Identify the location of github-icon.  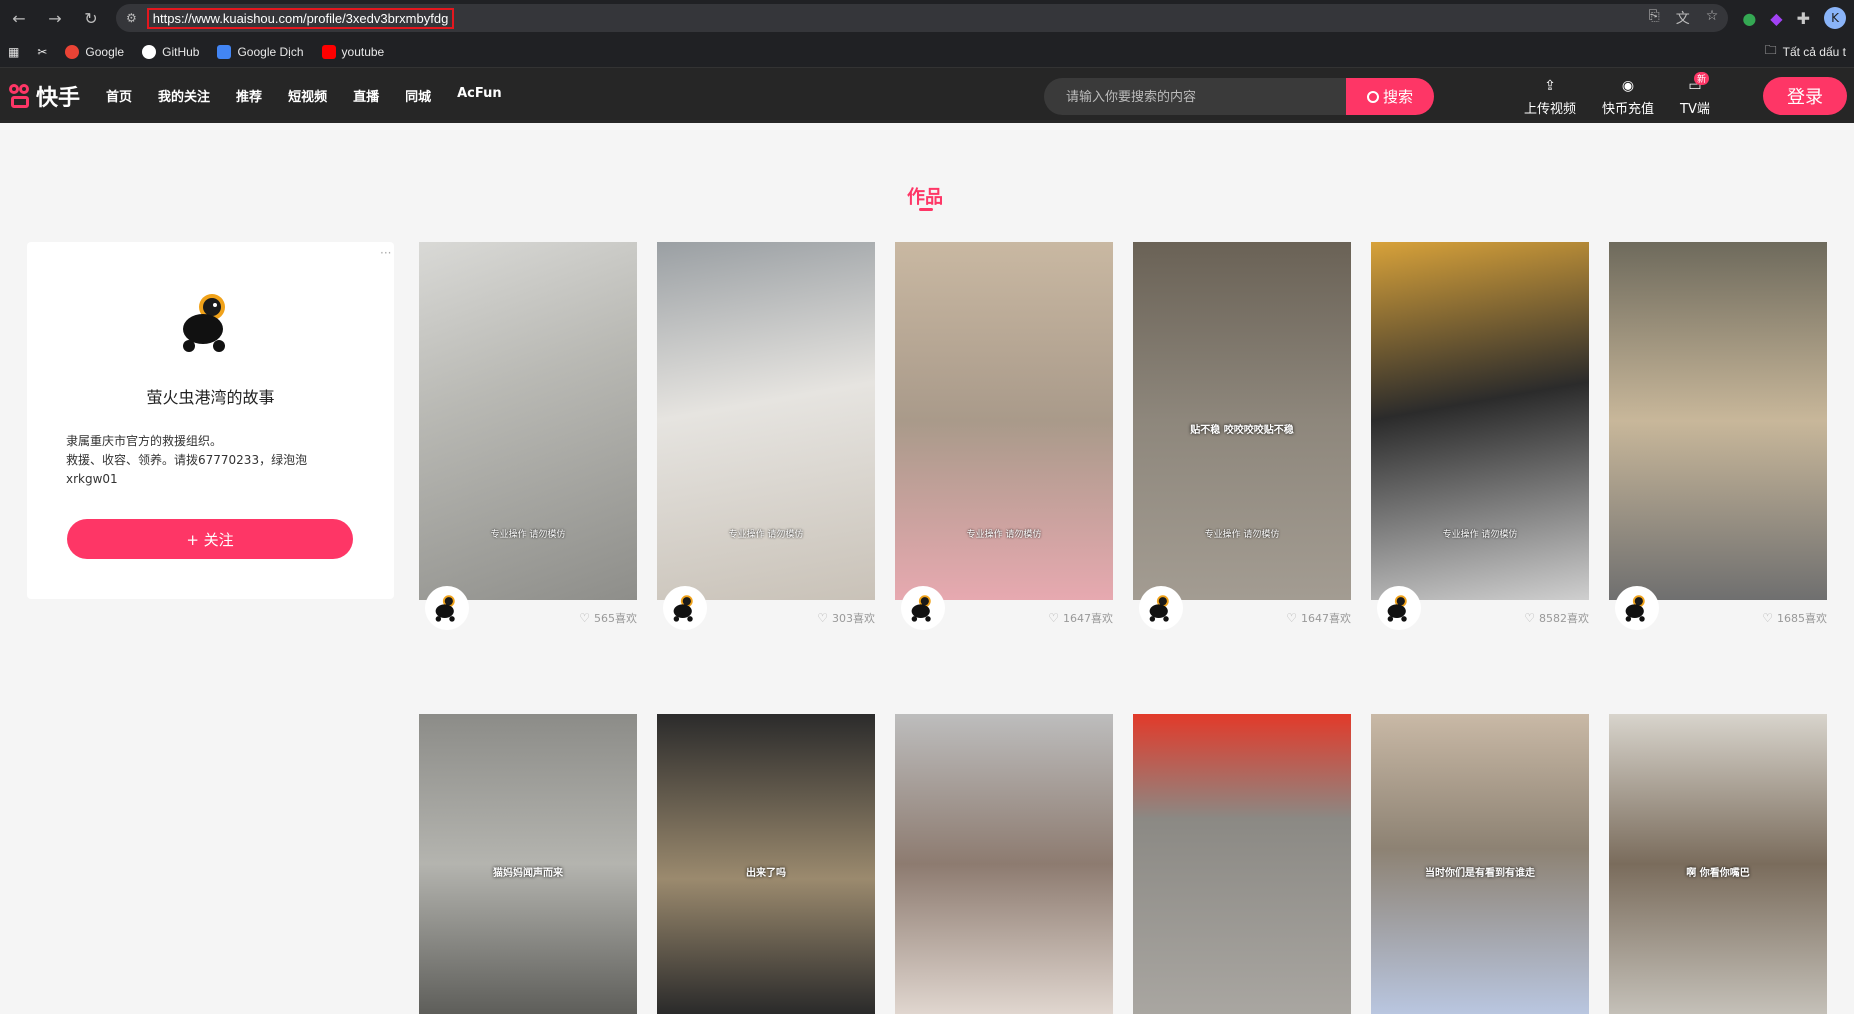
(149, 51).